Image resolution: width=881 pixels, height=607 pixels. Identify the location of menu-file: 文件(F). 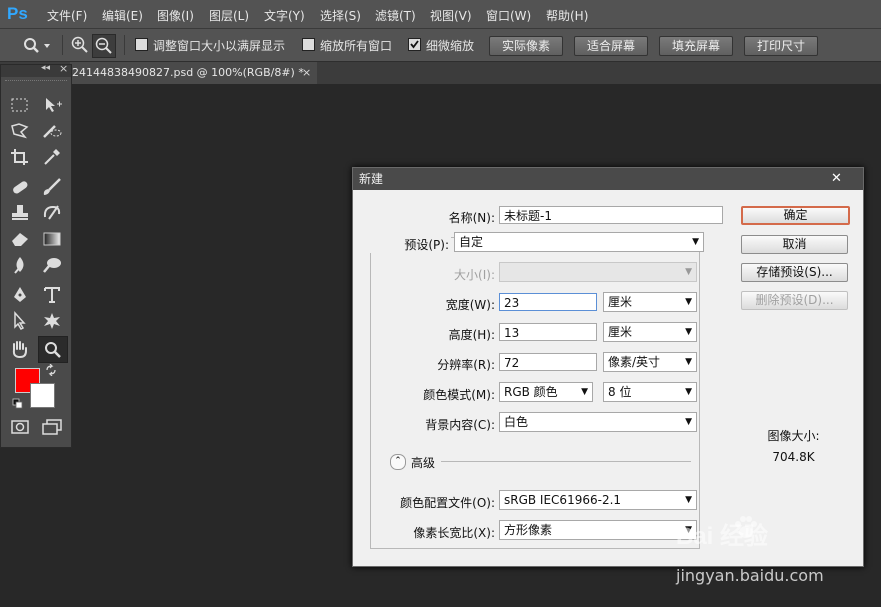
(67, 15).